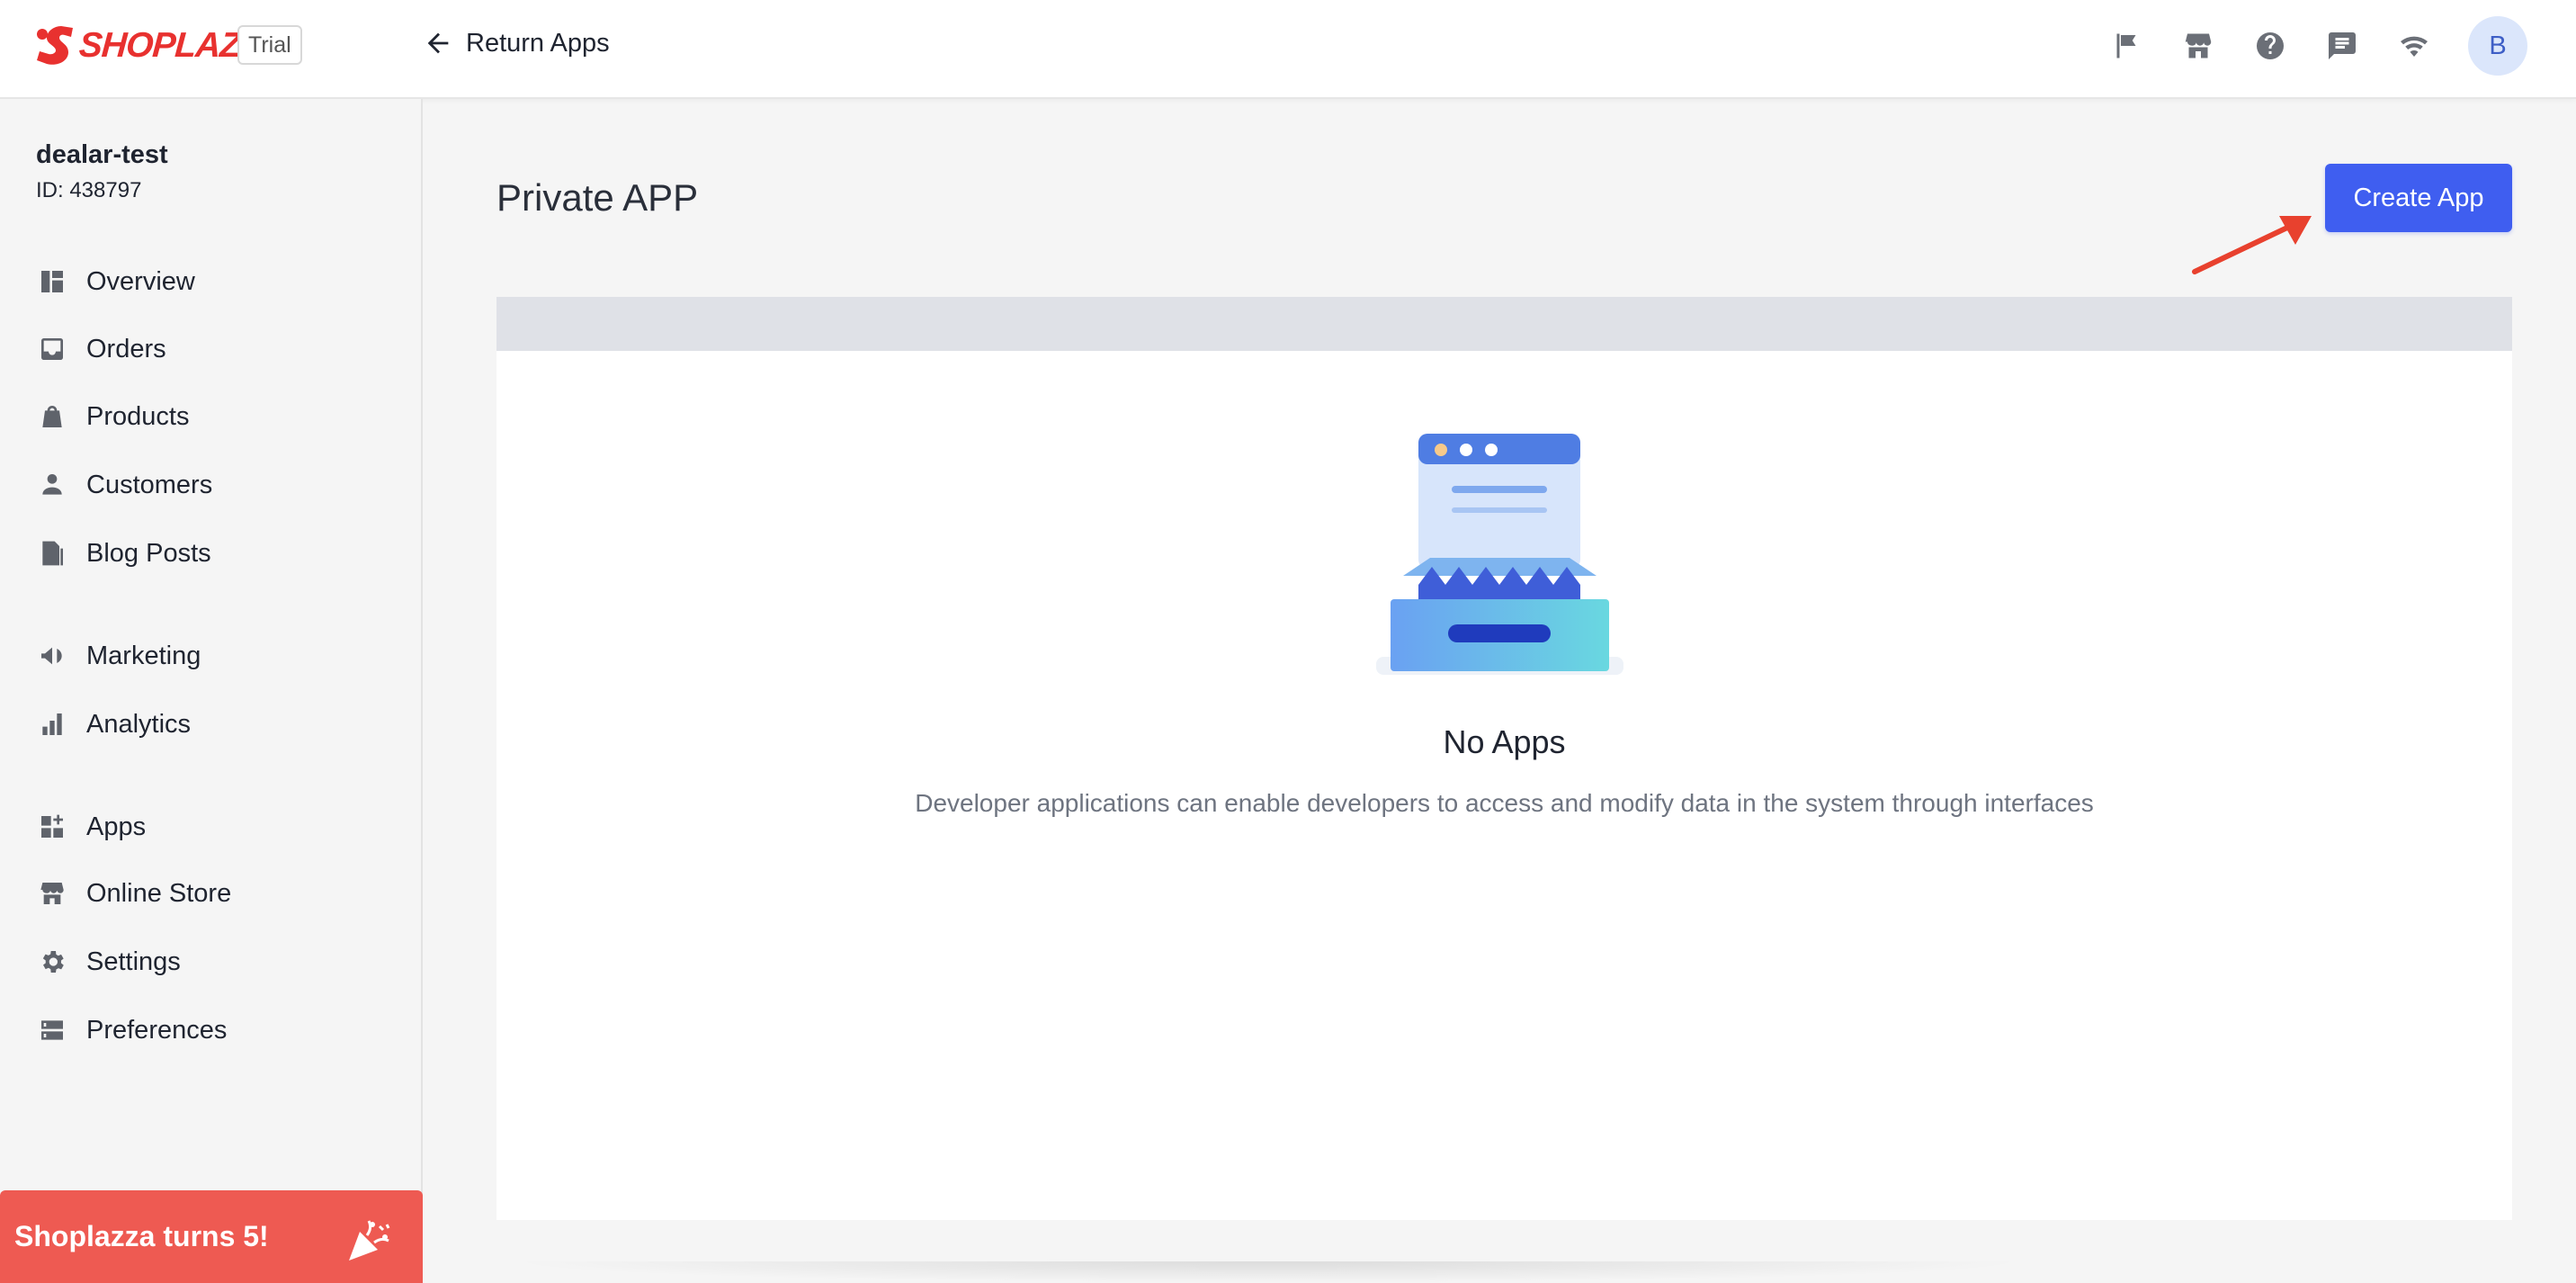 This screenshot has height=1283, width=2576. What do you see at coordinates (52, 724) in the screenshot?
I see `bar-chart-icon` at bounding box center [52, 724].